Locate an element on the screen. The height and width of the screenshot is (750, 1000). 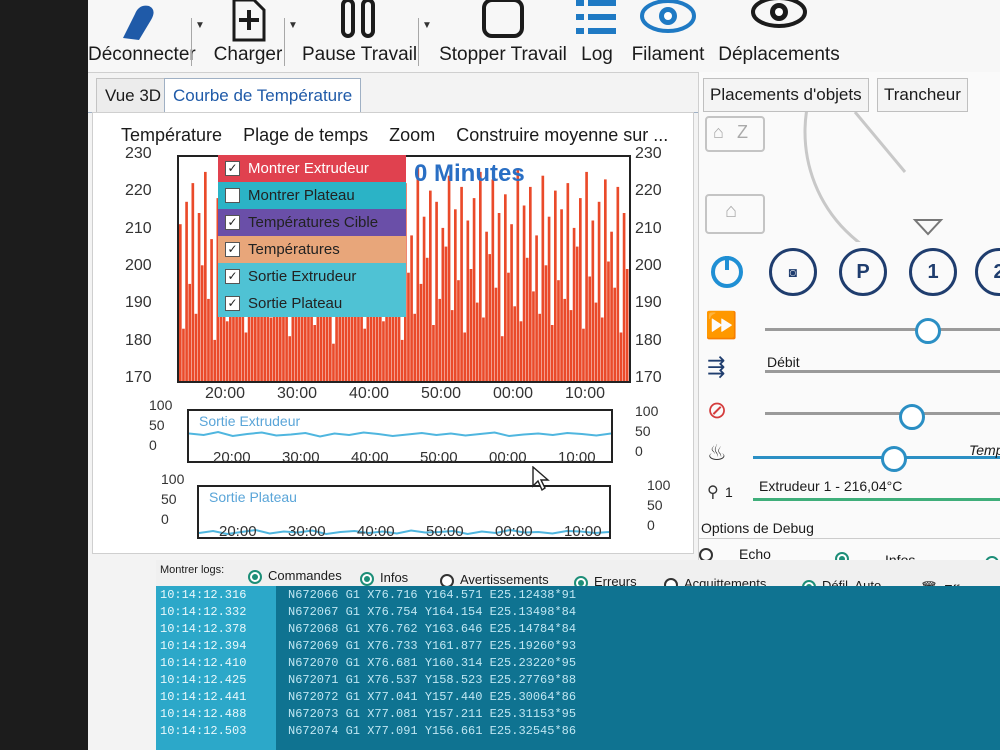
home-z-label: Z is located at coordinates (742, 132).